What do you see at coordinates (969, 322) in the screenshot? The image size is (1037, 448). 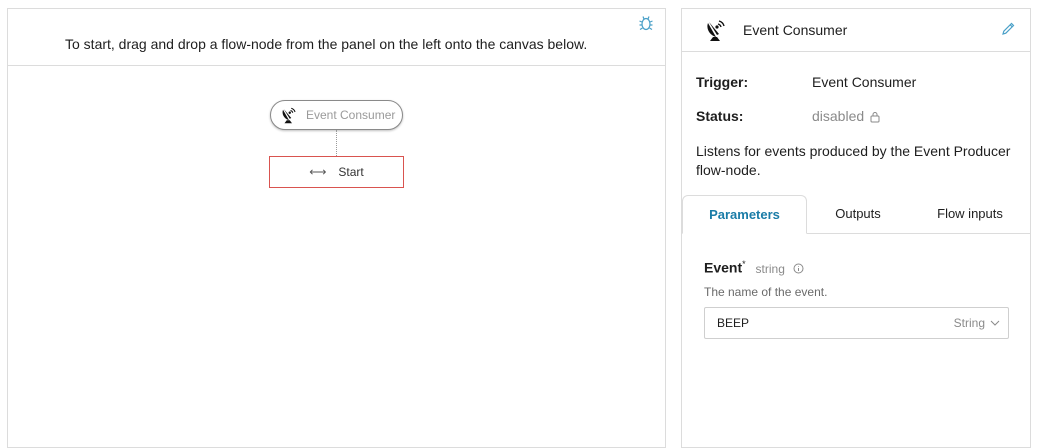 I see `type-select-value: String` at bounding box center [969, 322].